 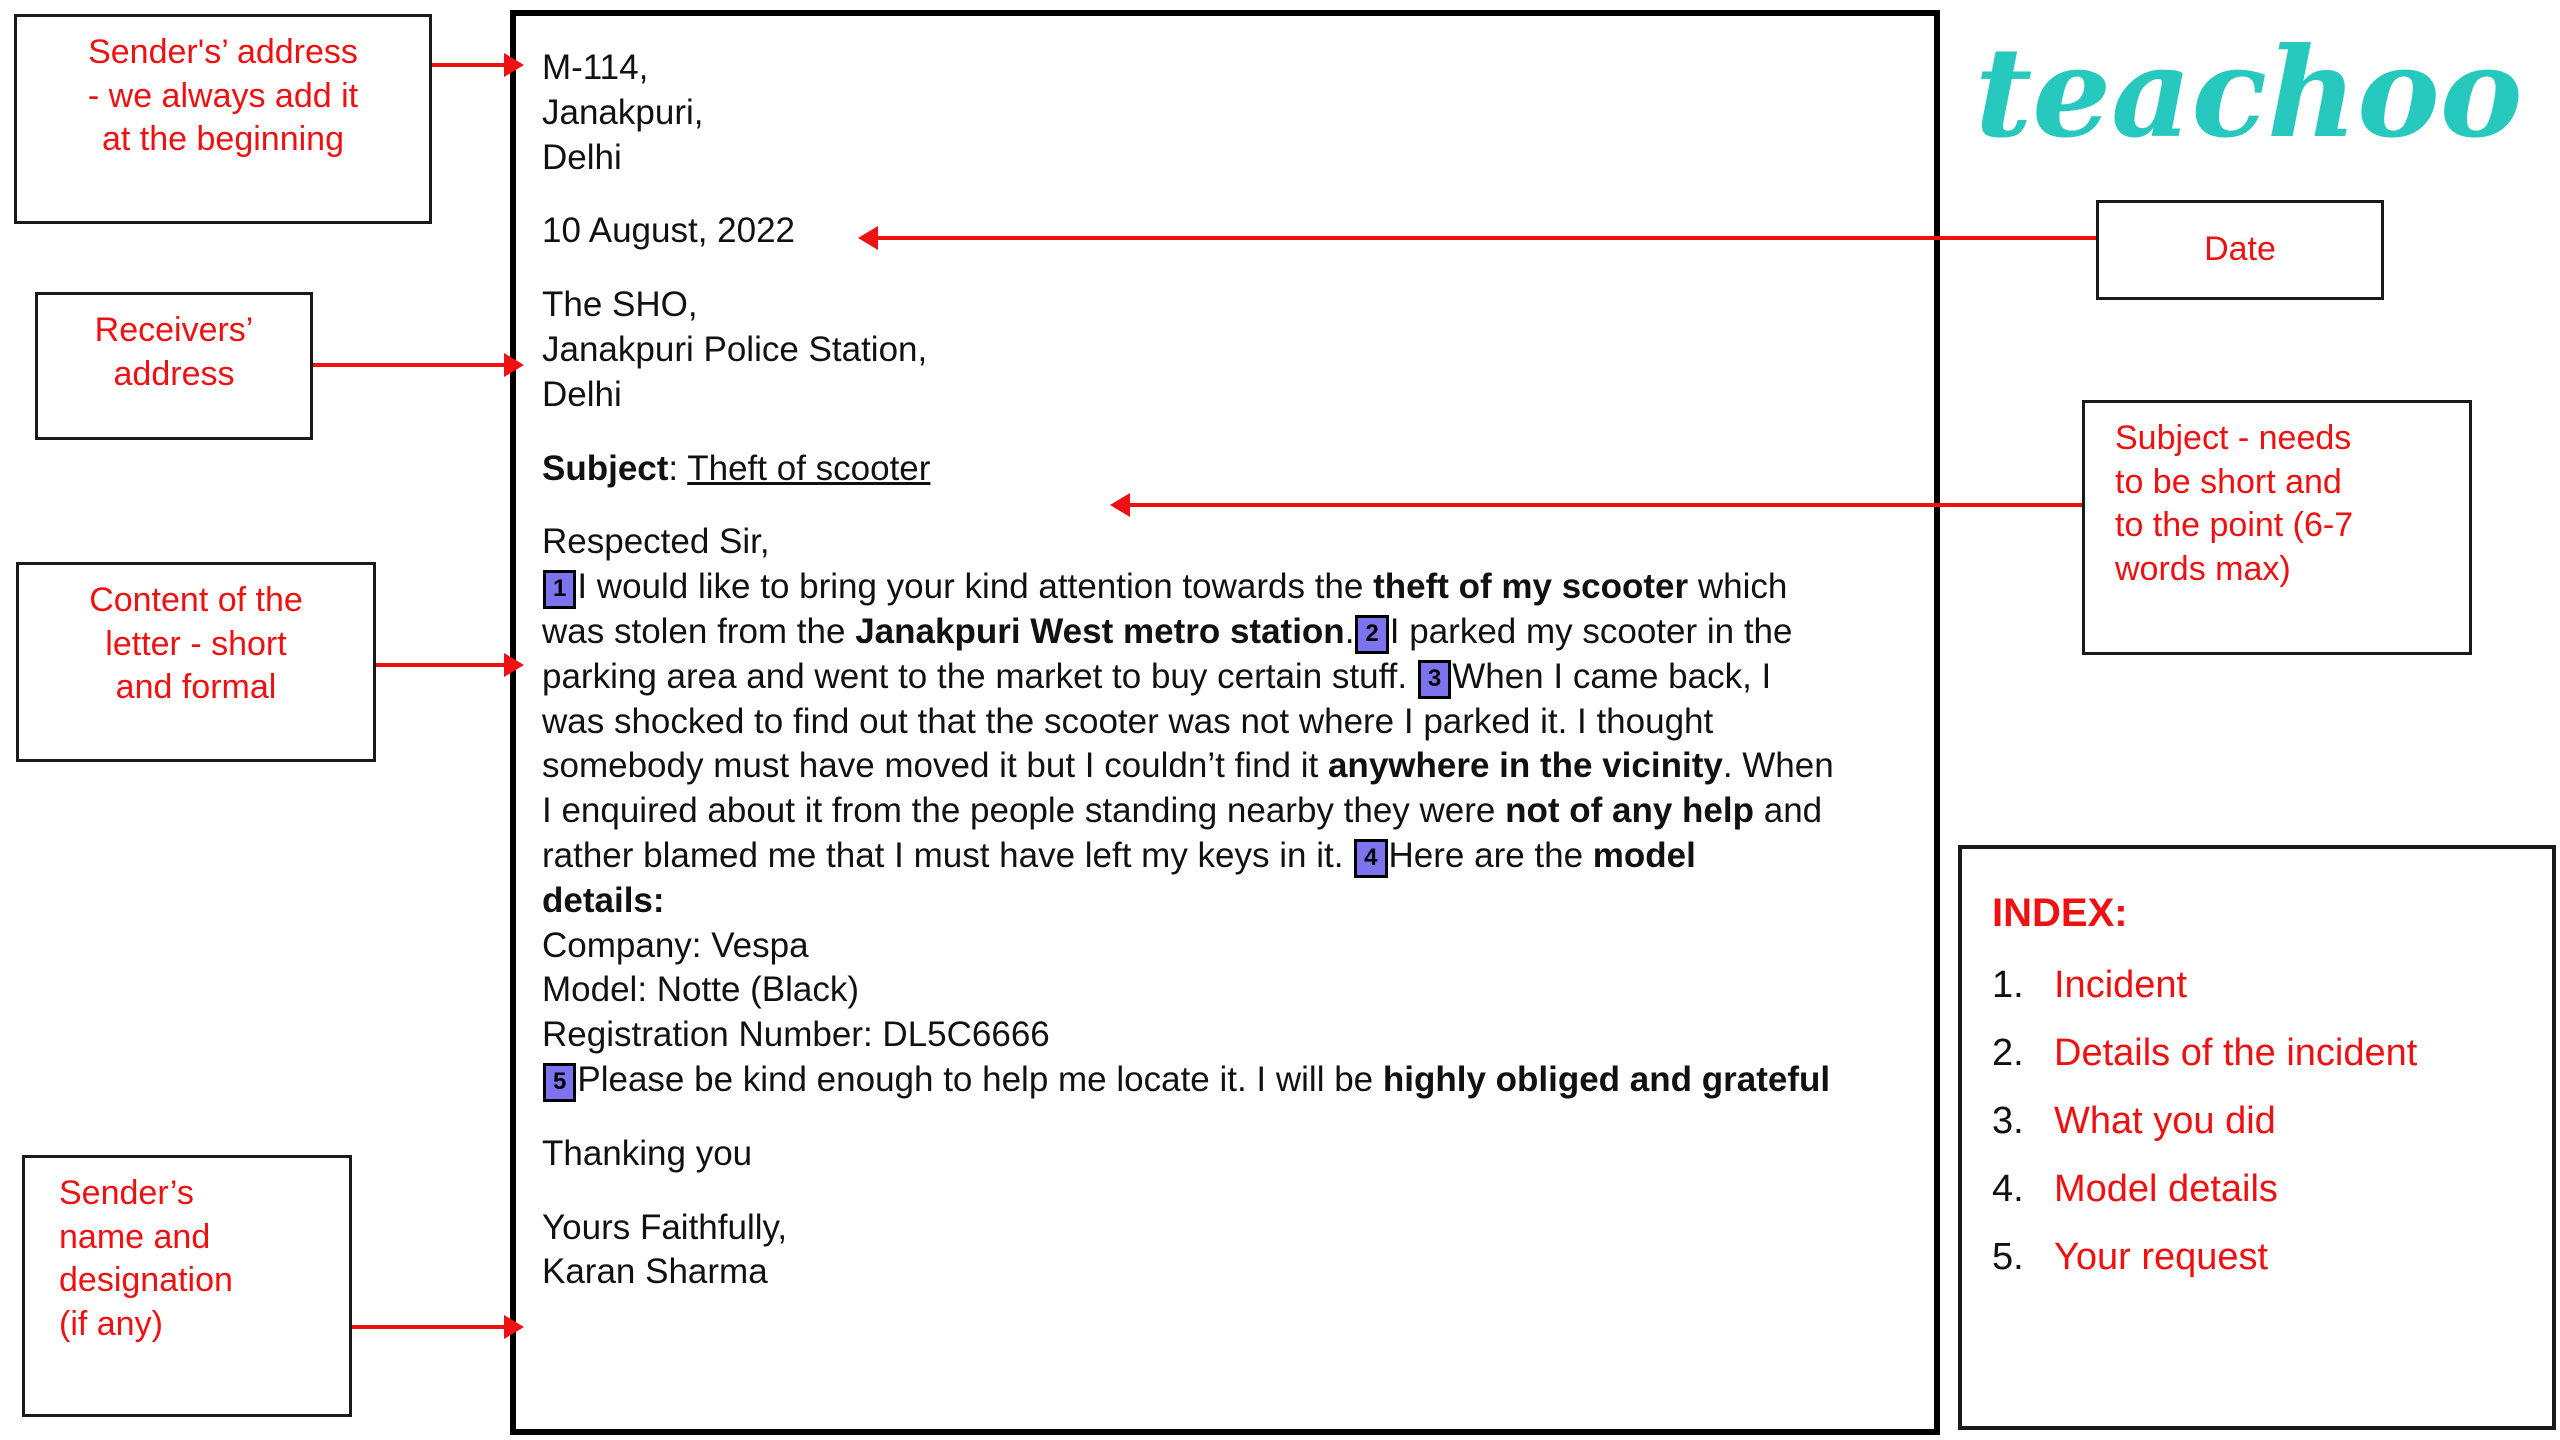 I want to click on callout-receivers-address-line1: Receivers’, so click(x=174, y=330).